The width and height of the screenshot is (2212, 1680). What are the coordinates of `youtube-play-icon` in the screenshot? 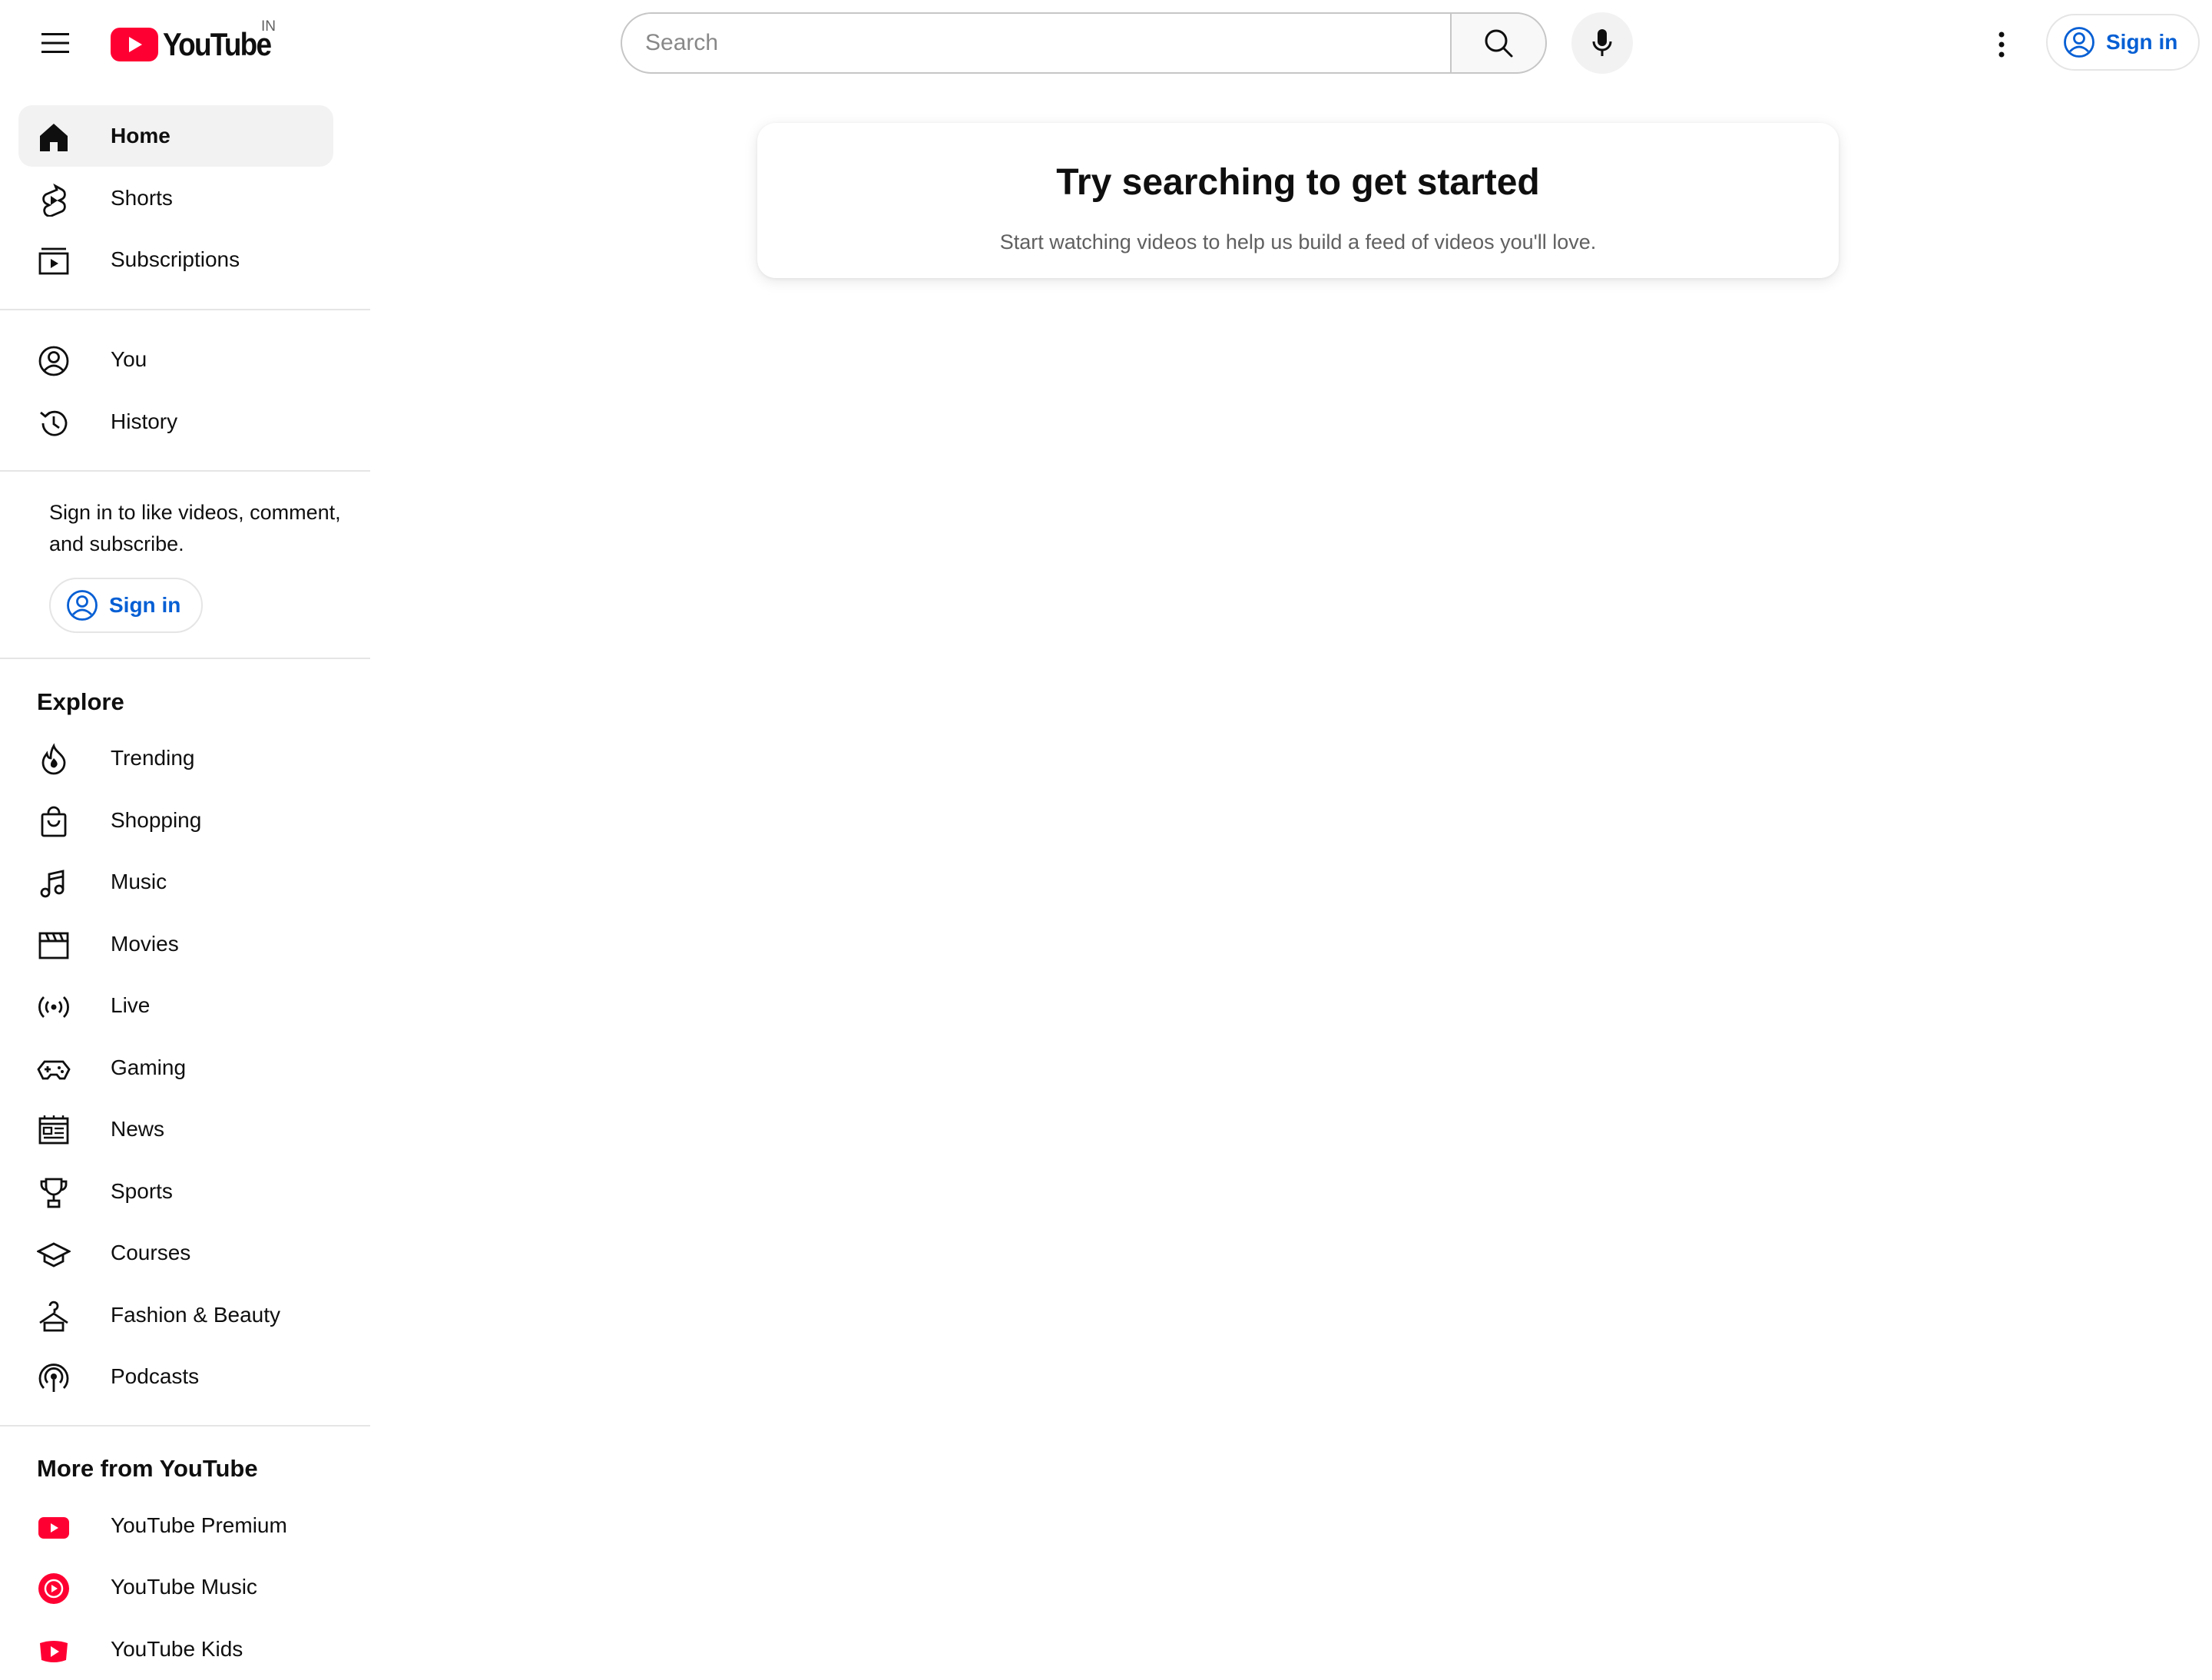 It's located at (135, 44).